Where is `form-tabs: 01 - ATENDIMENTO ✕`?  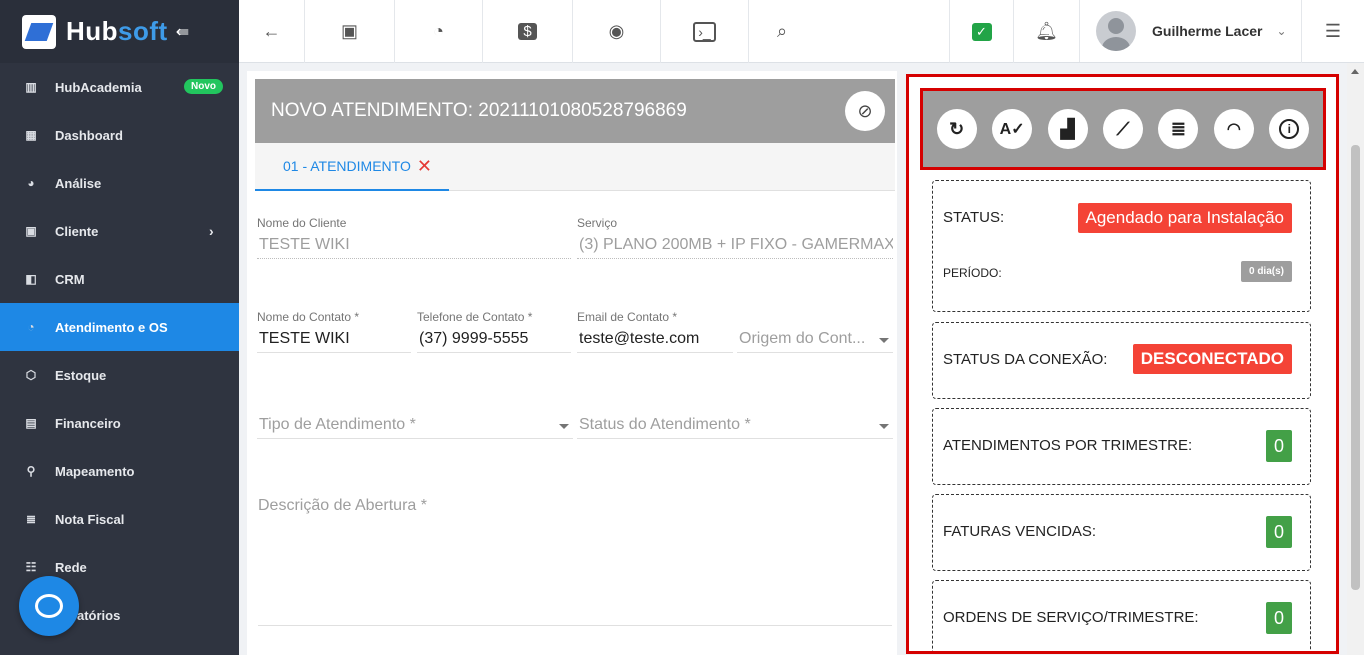 form-tabs: 01 - ATENDIMENTO ✕ is located at coordinates (575, 167).